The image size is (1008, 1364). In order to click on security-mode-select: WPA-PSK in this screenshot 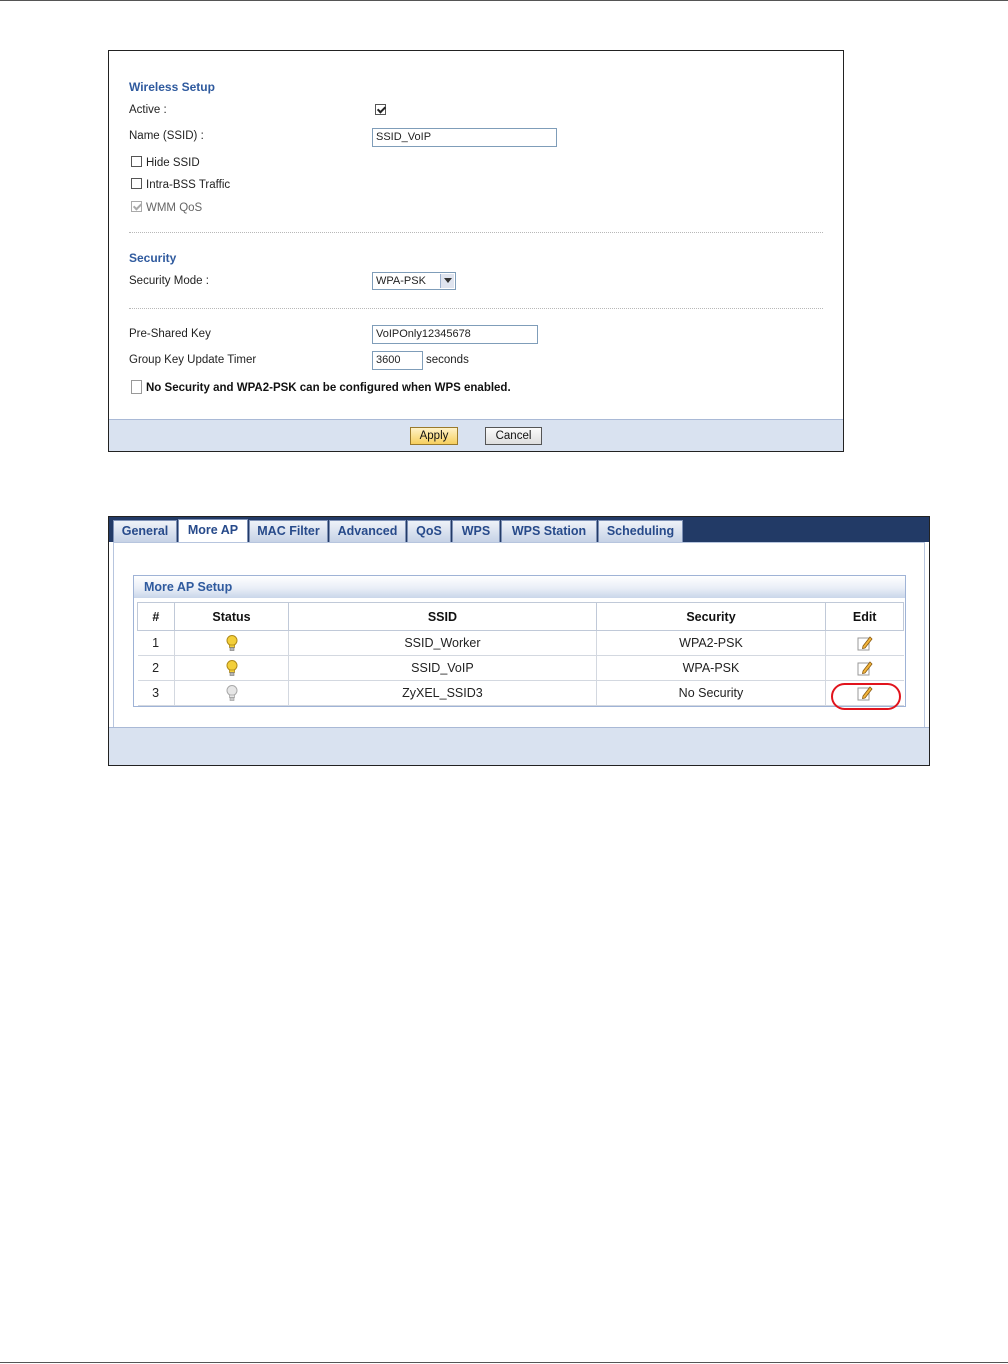, I will do `click(414, 281)`.